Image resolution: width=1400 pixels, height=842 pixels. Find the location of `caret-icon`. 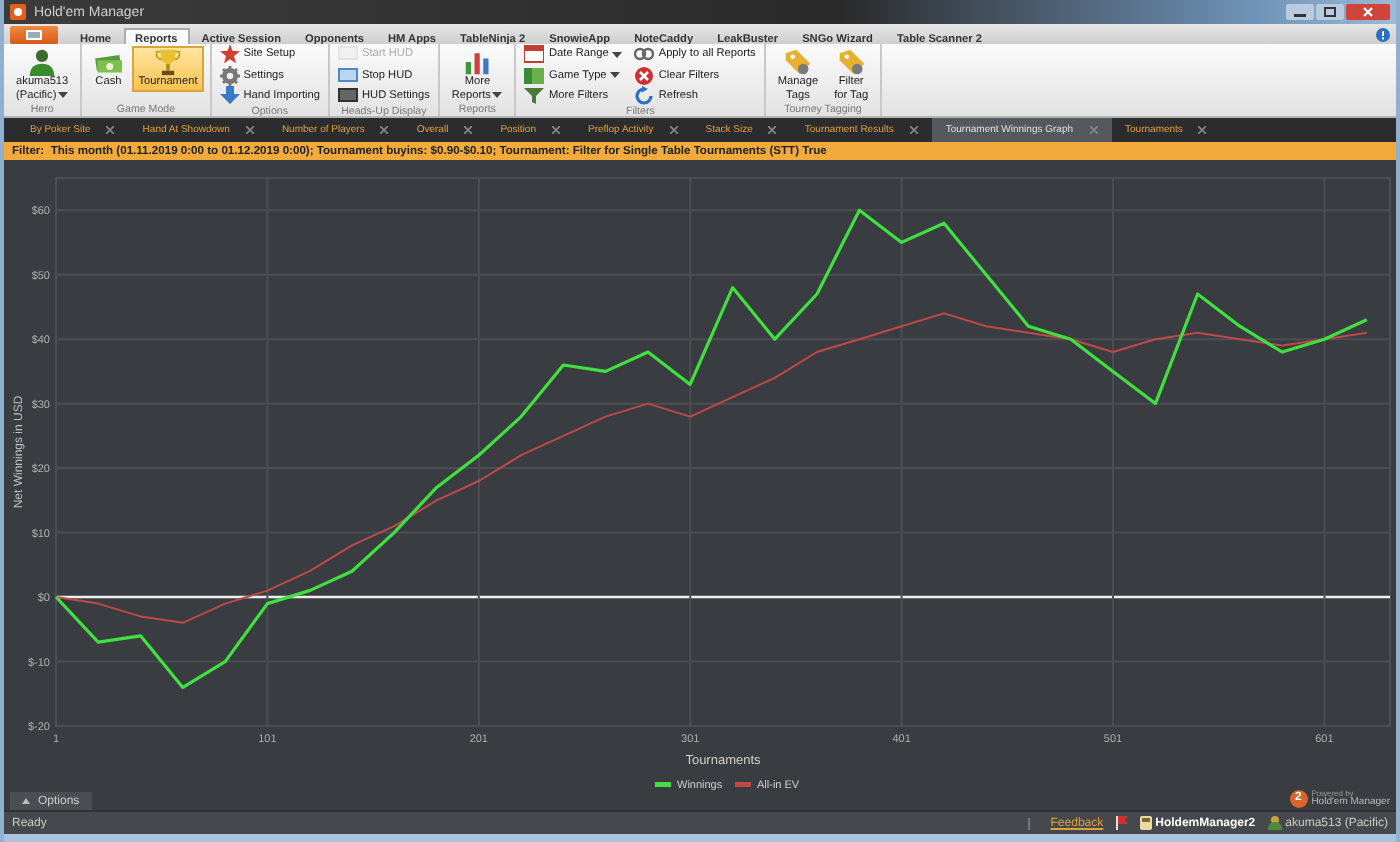

caret-icon is located at coordinates (26, 801).